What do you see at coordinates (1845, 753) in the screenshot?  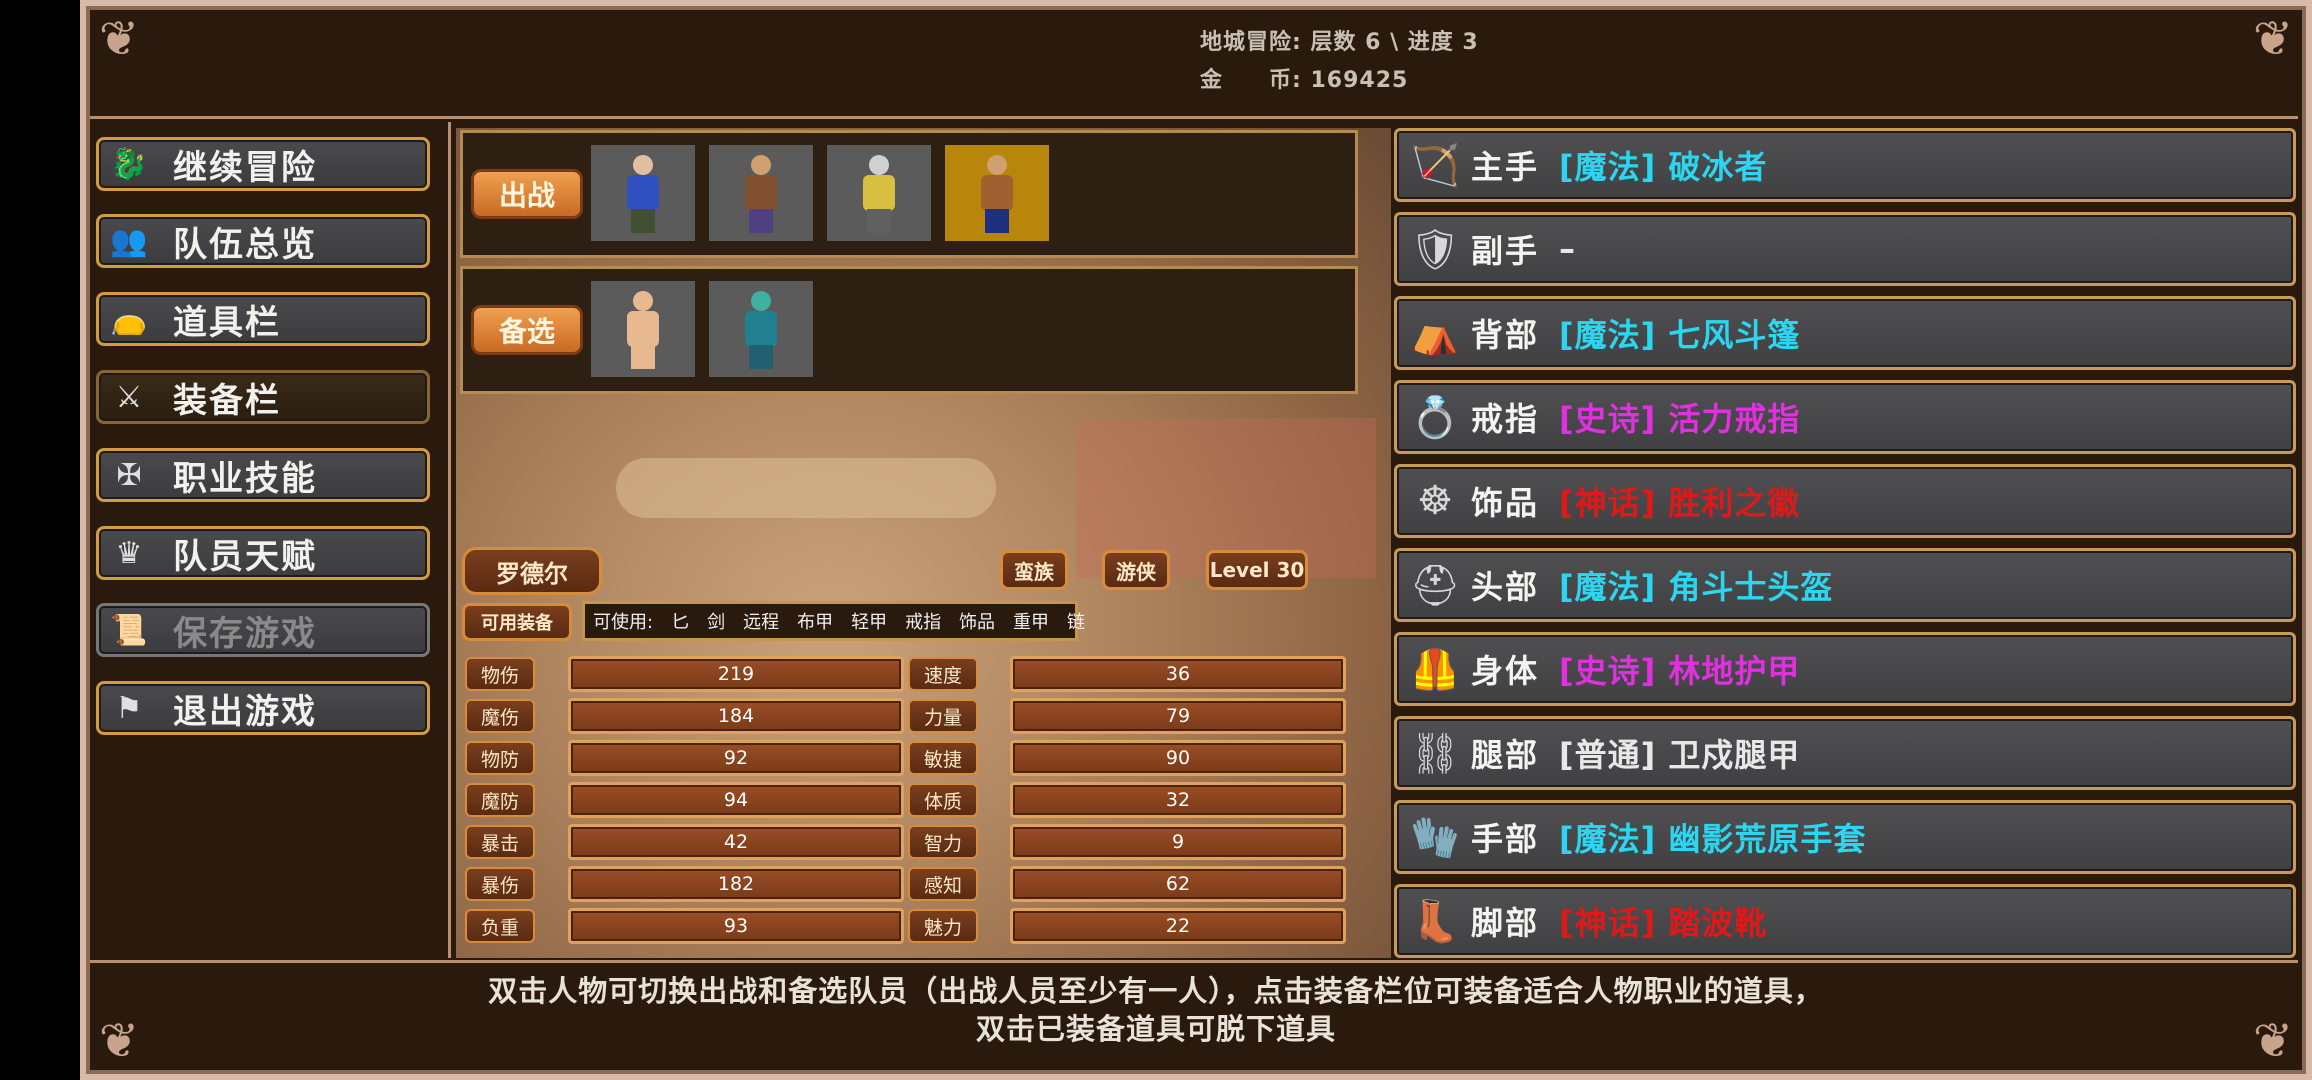 I see `equip-slot-8: ⛓ 腿部 [普通] 卫戍腿甲` at bounding box center [1845, 753].